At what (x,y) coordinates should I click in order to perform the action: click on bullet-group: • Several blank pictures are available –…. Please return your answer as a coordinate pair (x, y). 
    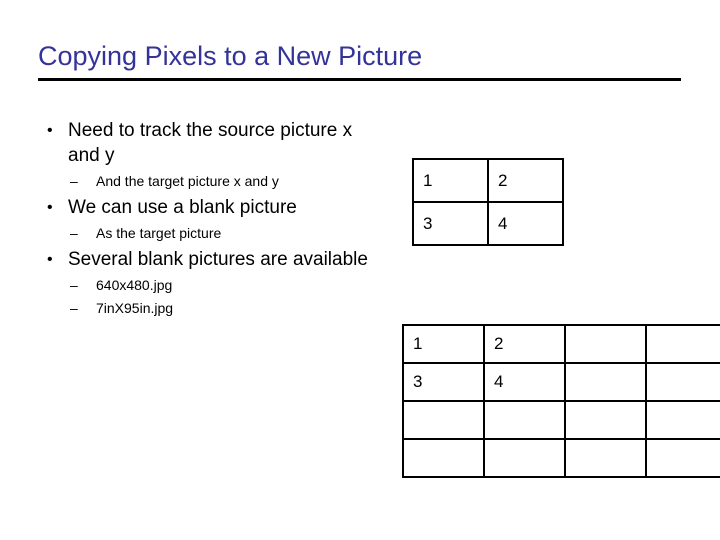
    Looking at the image, I should click on (205, 282).